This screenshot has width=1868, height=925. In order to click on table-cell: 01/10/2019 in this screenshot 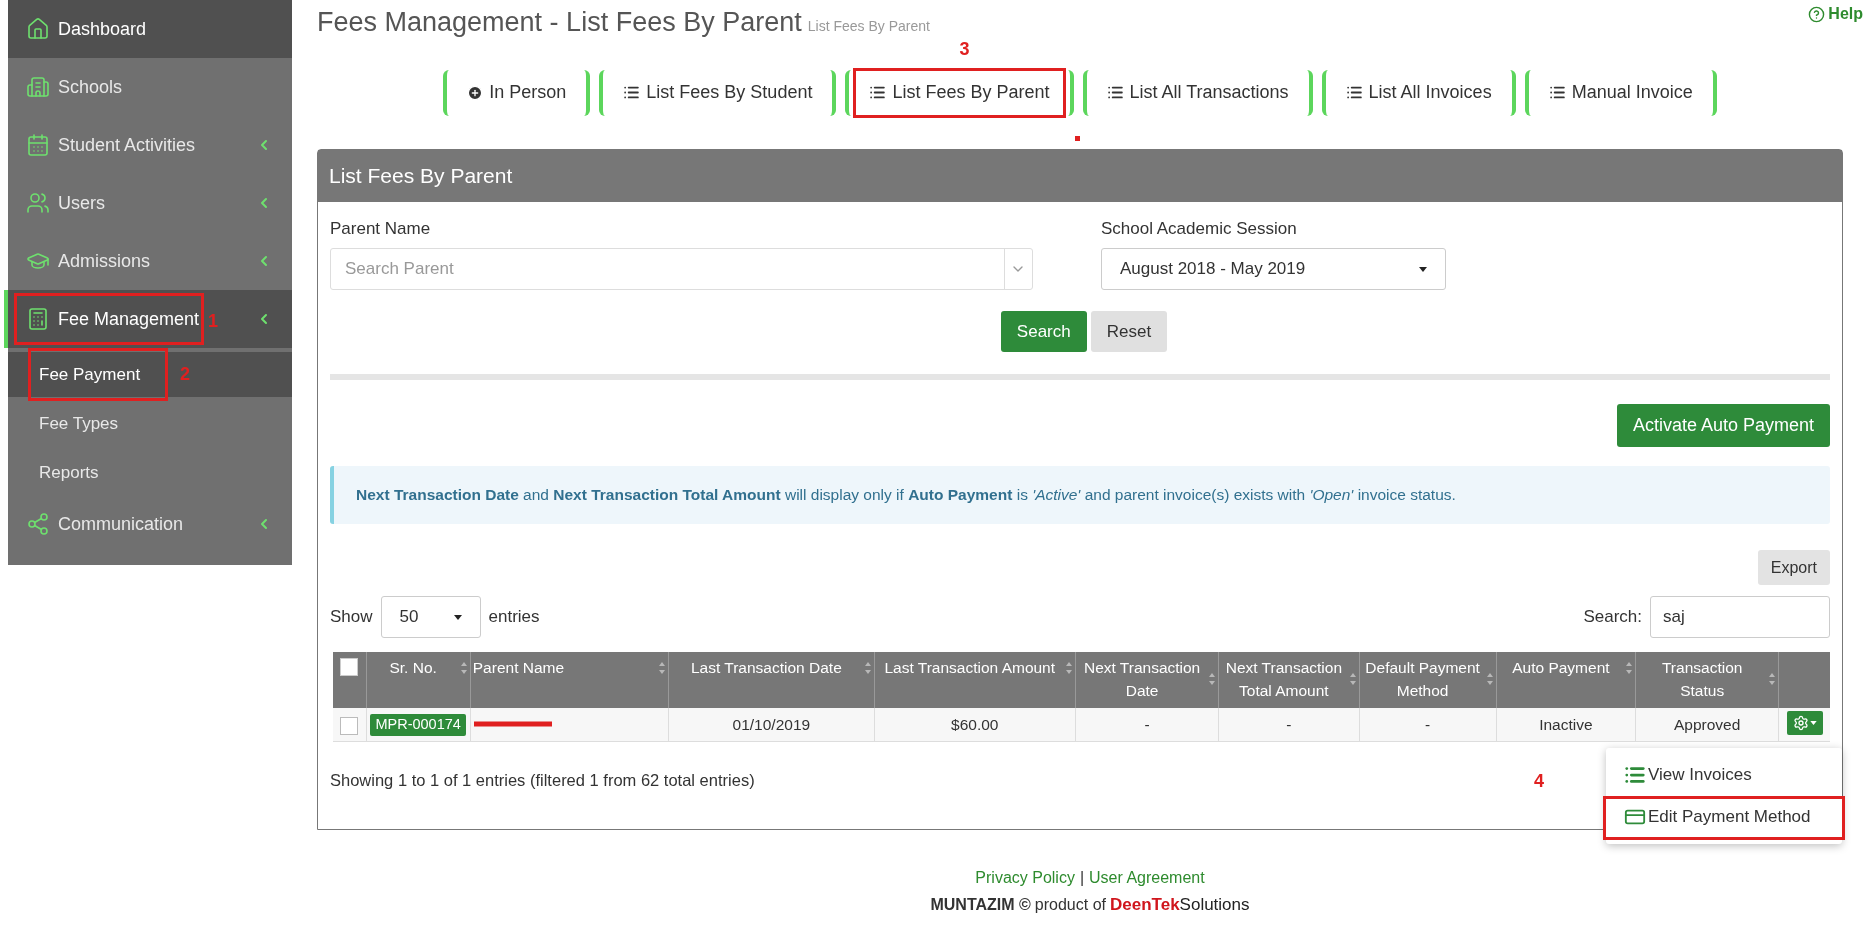, I will do `click(771, 724)`.